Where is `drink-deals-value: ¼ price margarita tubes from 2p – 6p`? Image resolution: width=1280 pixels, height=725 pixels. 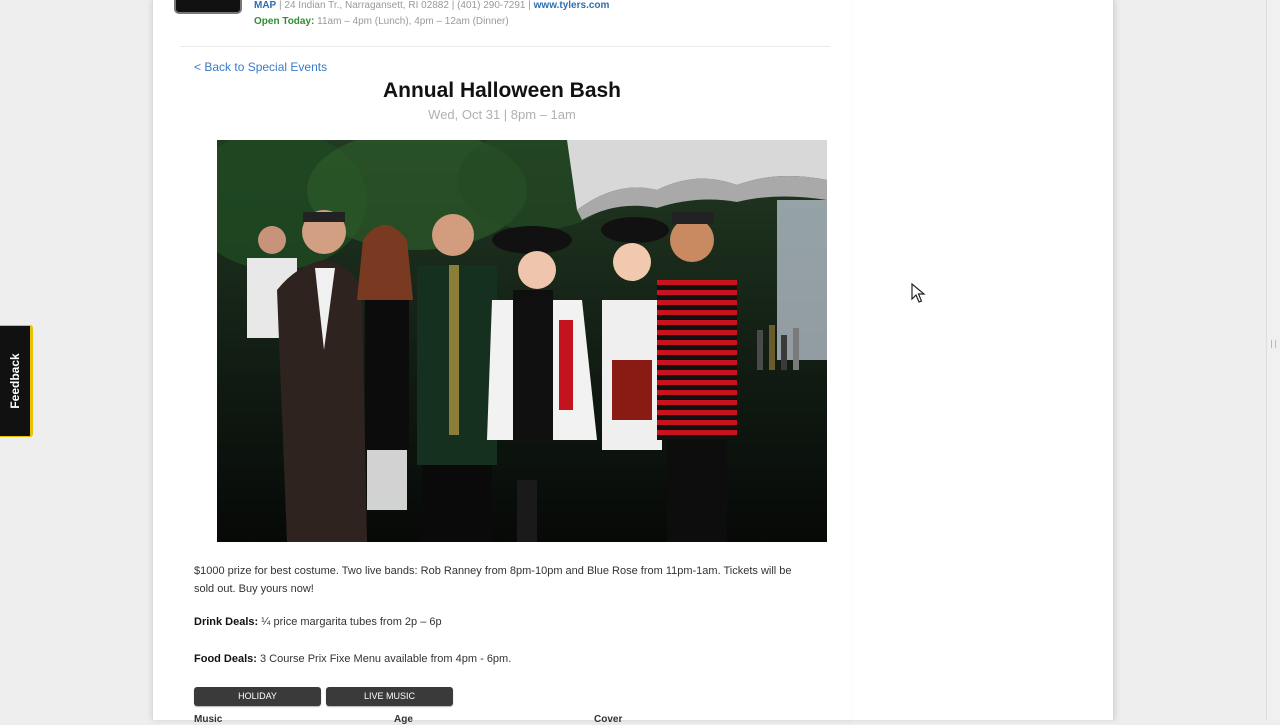 drink-deals-value: ¼ price margarita tubes from 2p – 6p is located at coordinates (350, 622).